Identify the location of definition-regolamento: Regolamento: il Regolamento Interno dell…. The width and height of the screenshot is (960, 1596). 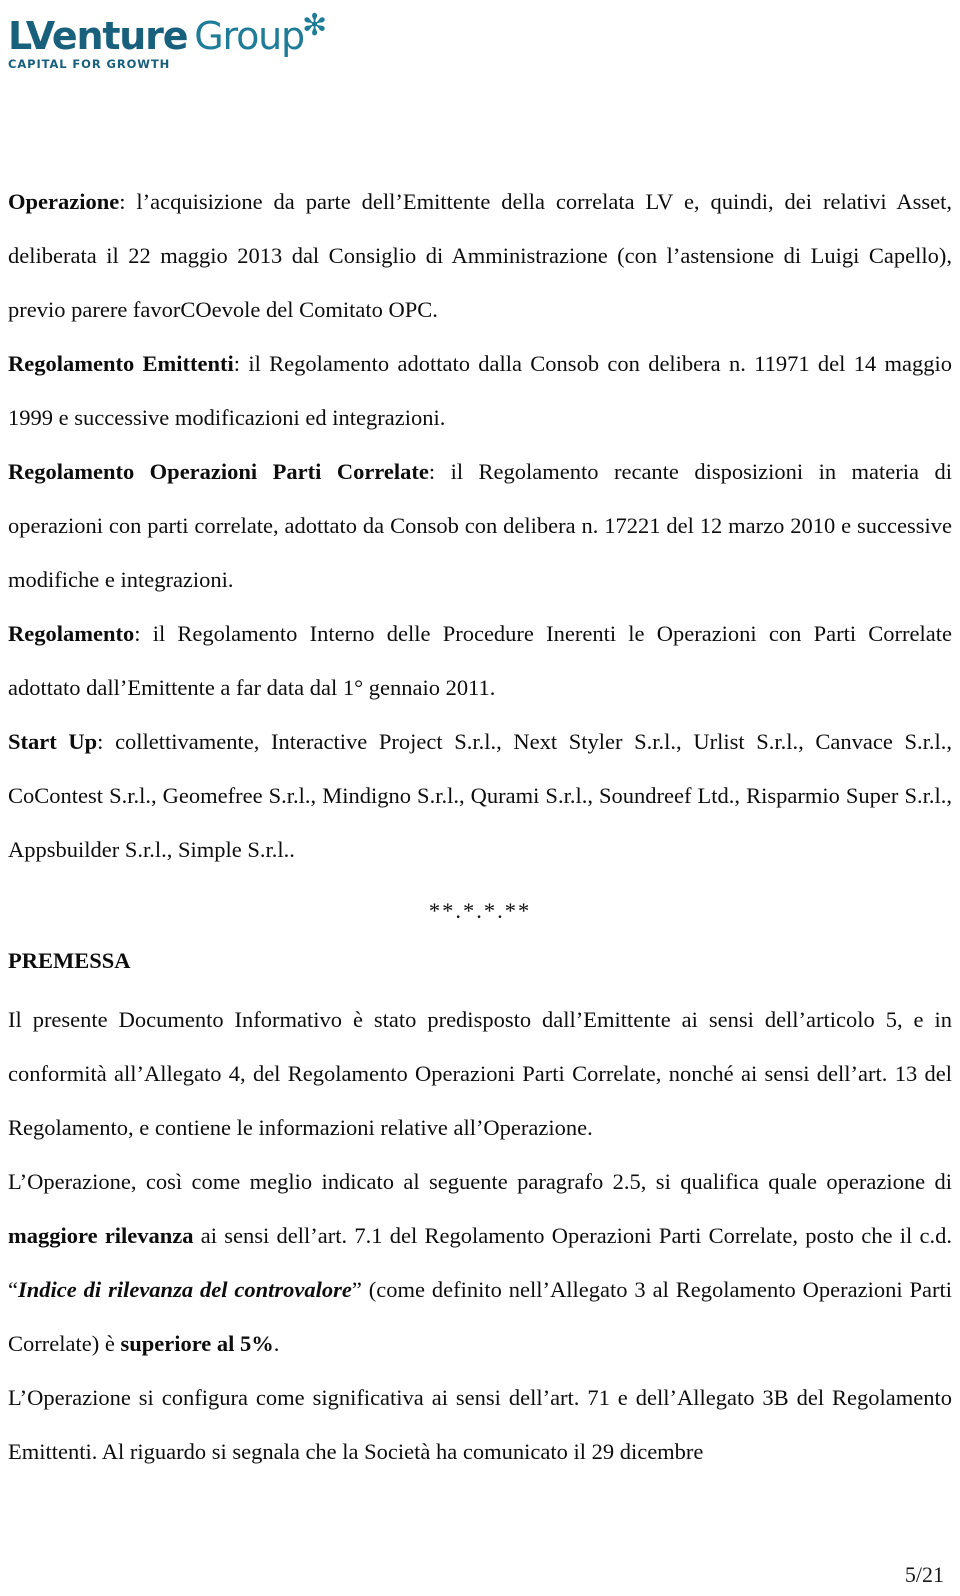
(480, 661).